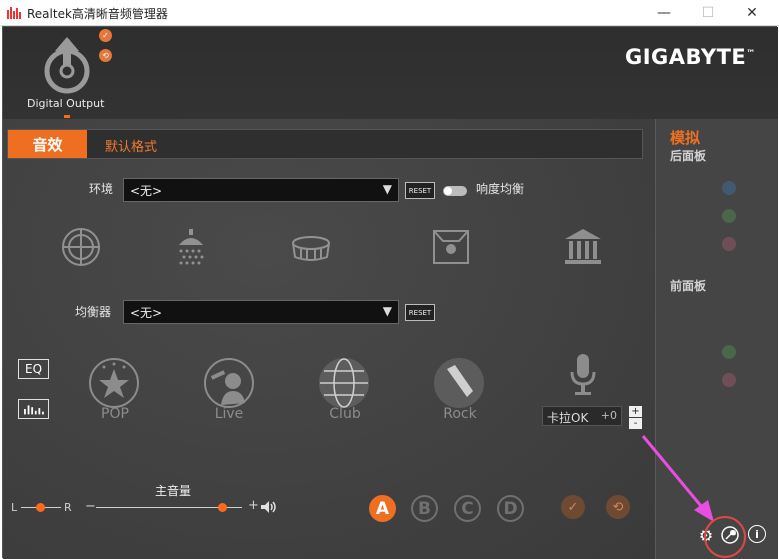  What do you see at coordinates (105, 55) in the screenshot?
I see `refresh-badge-icon: ⟲` at bounding box center [105, 55].